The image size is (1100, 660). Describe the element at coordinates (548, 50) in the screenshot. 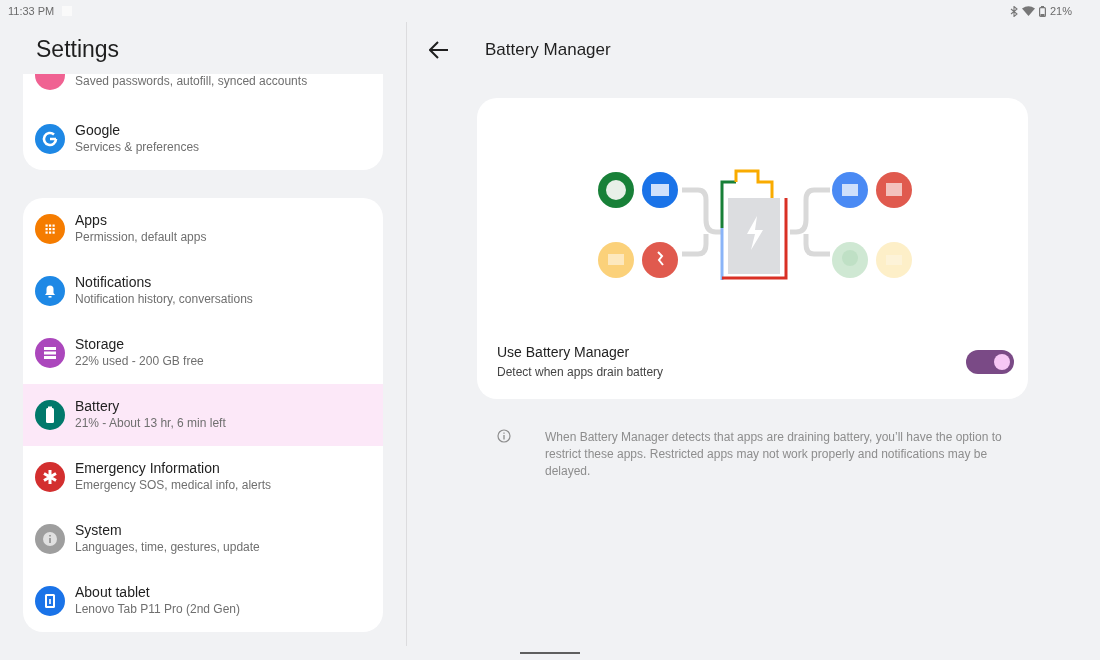

I see `page-title: Battery Manager` at that location.